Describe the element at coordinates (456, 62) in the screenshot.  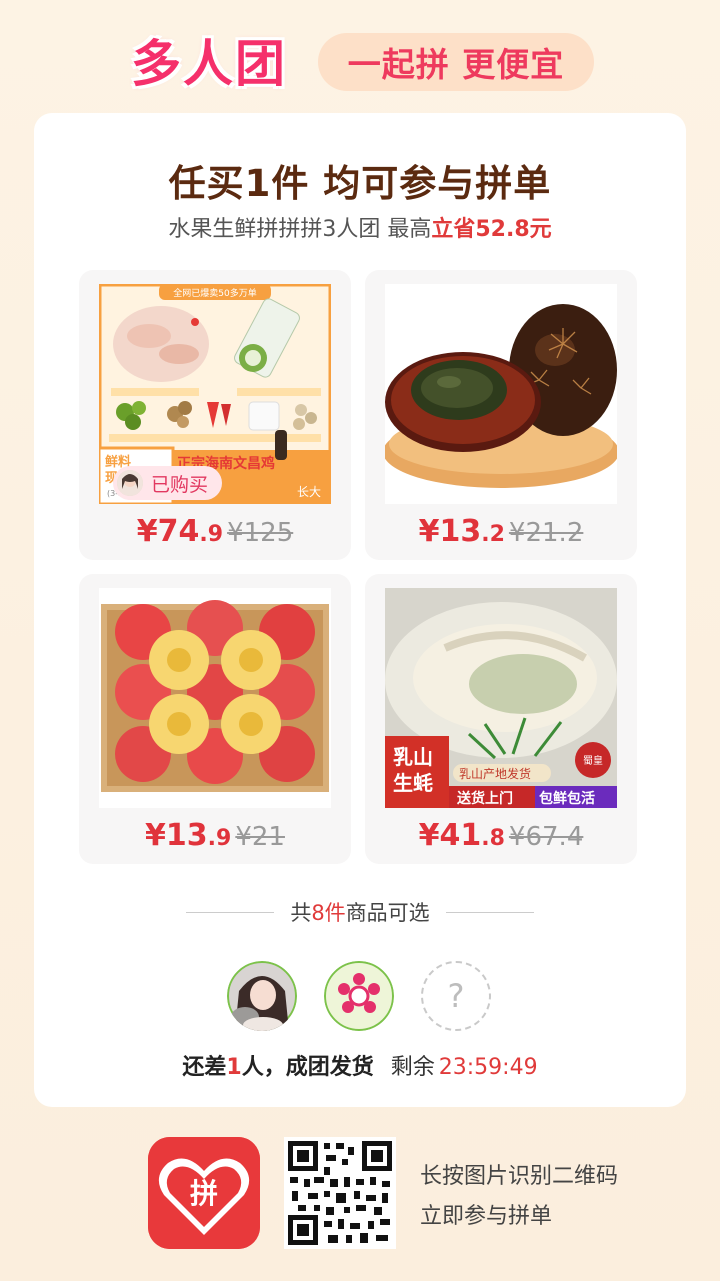
I see `slogan-pill: 一起拼 更便宜` at that location.